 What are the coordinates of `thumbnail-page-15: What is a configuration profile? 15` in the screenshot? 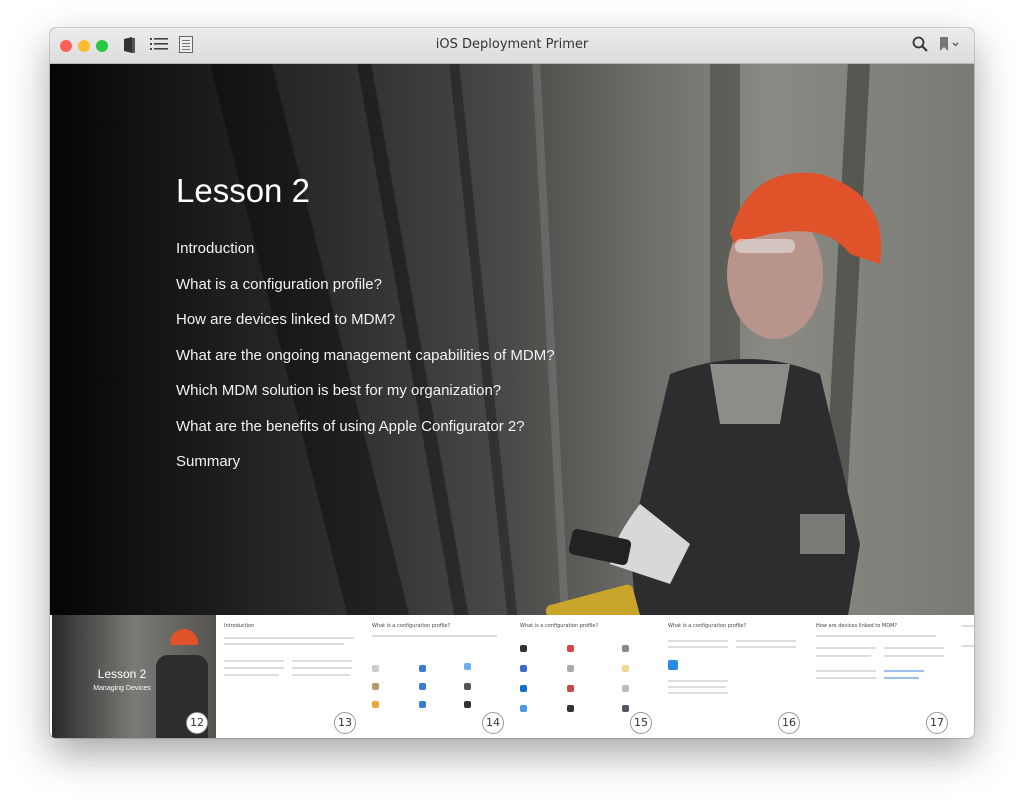 It's located at (586, 676).